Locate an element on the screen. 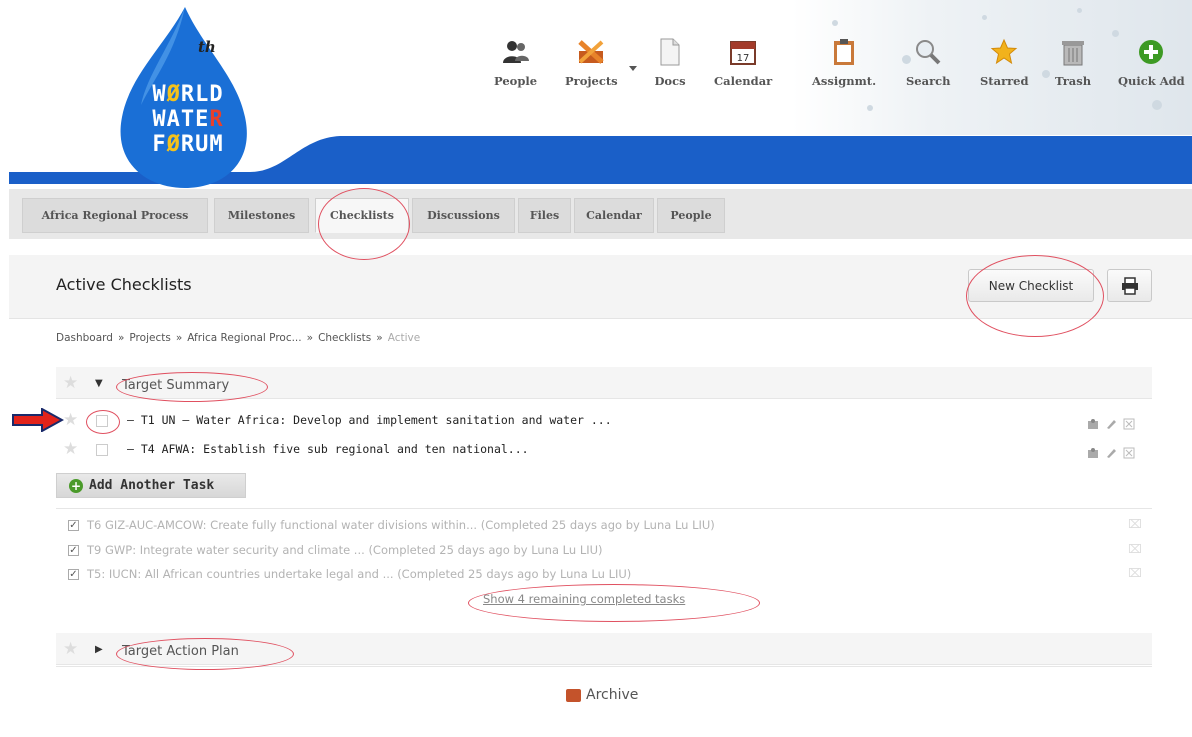 The height and width of the screenshot is (737, 1192). archive-link: Archive is located at coordinates (602, 695).